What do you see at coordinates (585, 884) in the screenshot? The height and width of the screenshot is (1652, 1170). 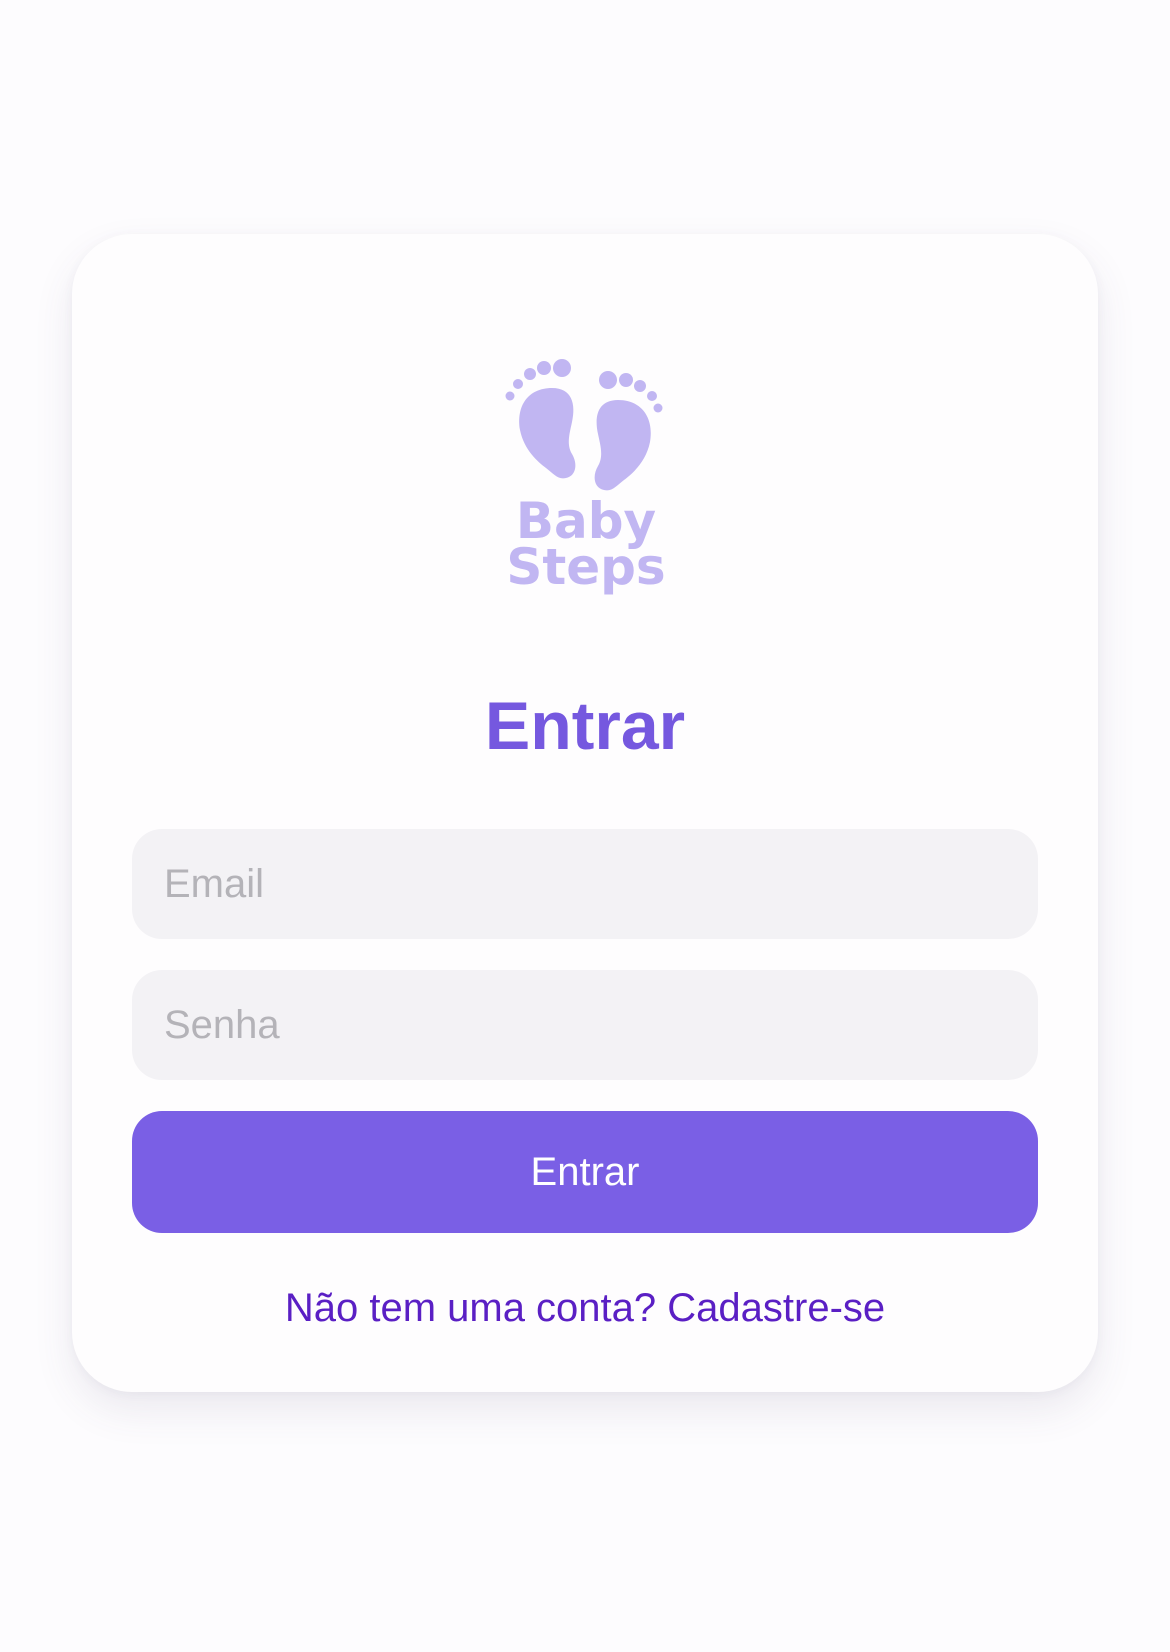 I see `email-field` at bounding box center [585, 884].